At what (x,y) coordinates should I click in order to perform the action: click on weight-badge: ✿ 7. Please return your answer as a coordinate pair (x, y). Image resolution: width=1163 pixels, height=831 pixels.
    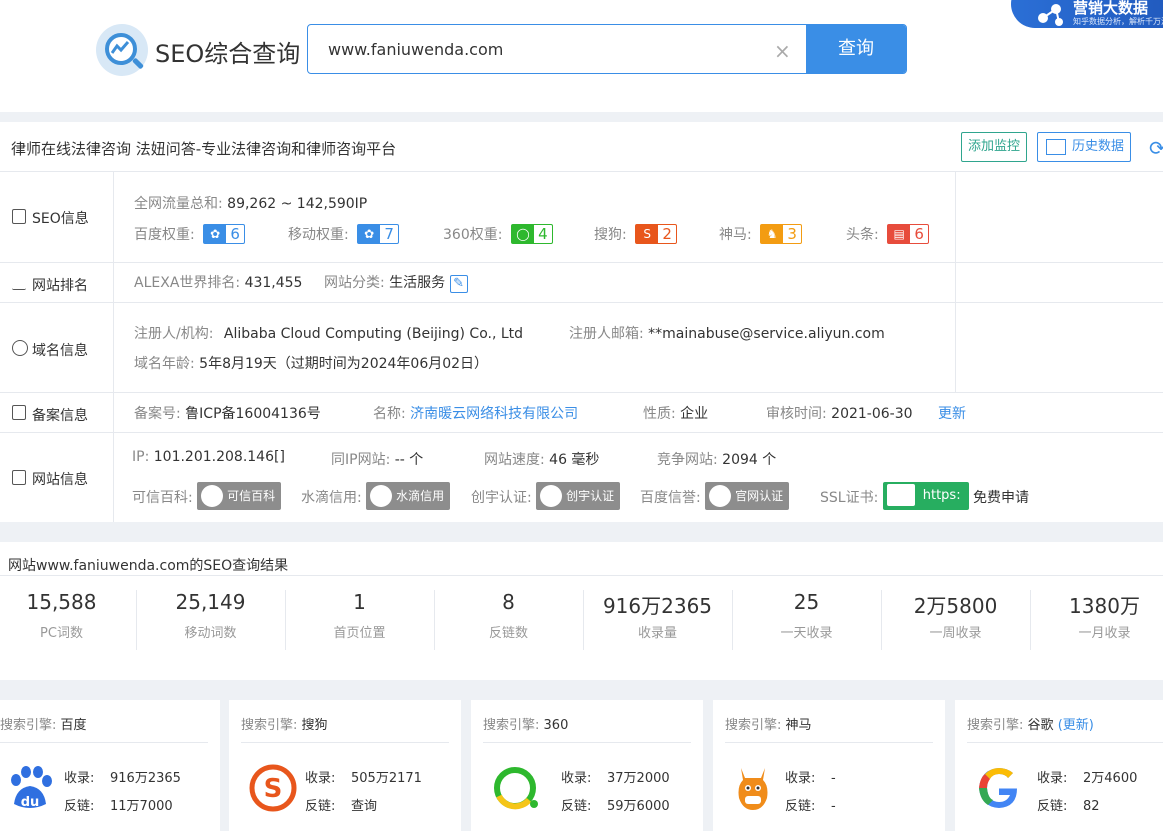
    Looking at the image, I should click on (378, 234).